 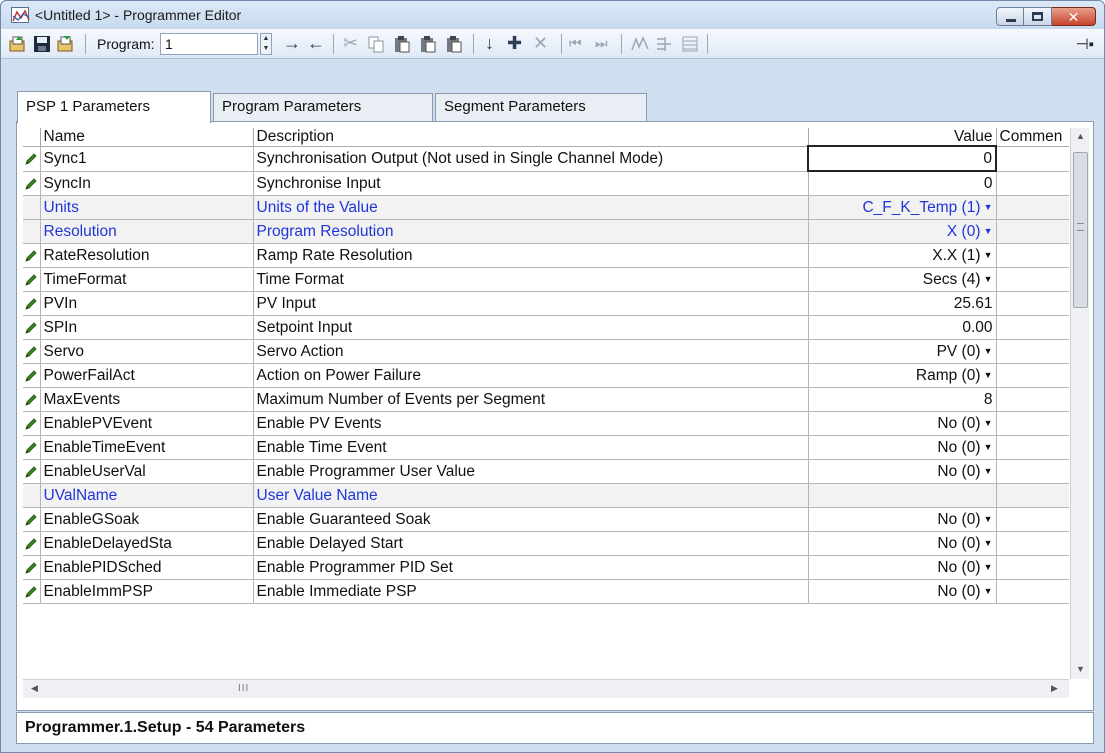 I want to click on header-description: Description, so click(x=531, y=137).